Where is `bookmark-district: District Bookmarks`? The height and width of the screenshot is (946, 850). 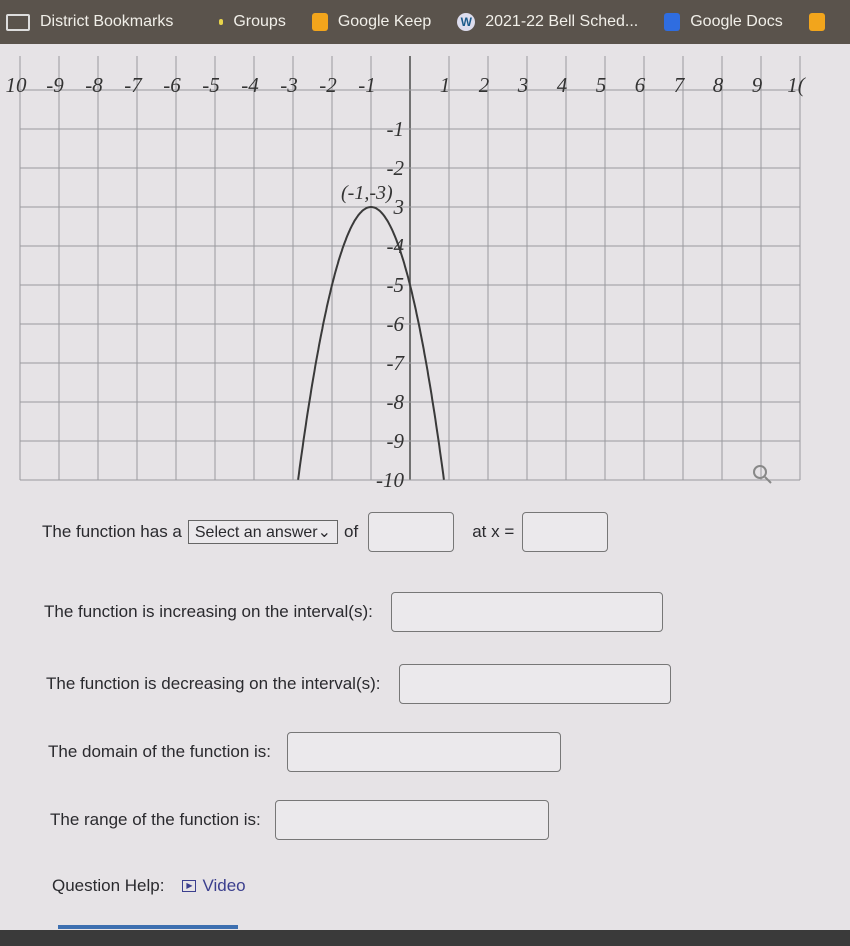
bookmark-district: District Bookmarks is located at coordinates (89, 22).